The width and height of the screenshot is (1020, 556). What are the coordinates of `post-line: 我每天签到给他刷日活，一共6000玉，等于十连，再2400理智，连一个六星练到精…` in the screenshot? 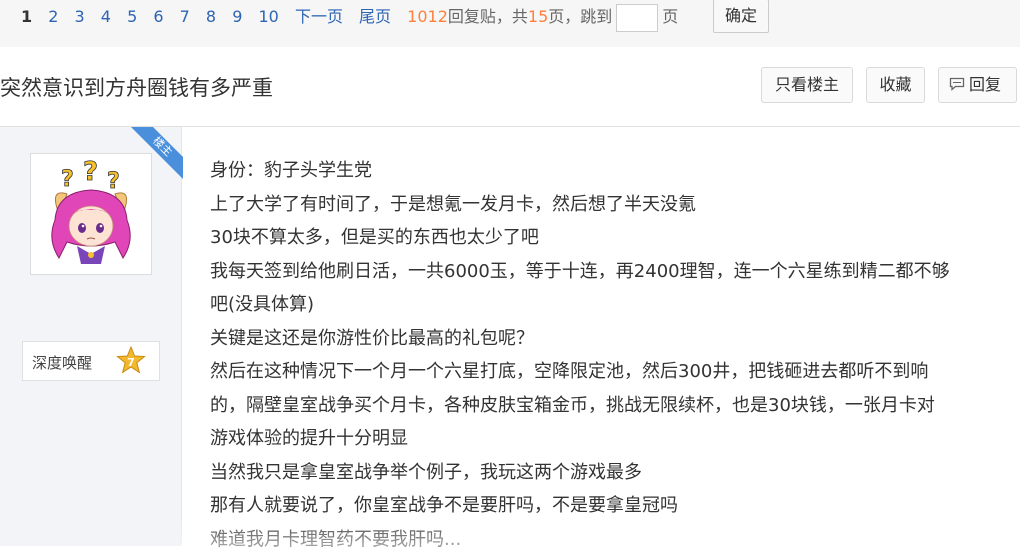 It's located at (610, 272).